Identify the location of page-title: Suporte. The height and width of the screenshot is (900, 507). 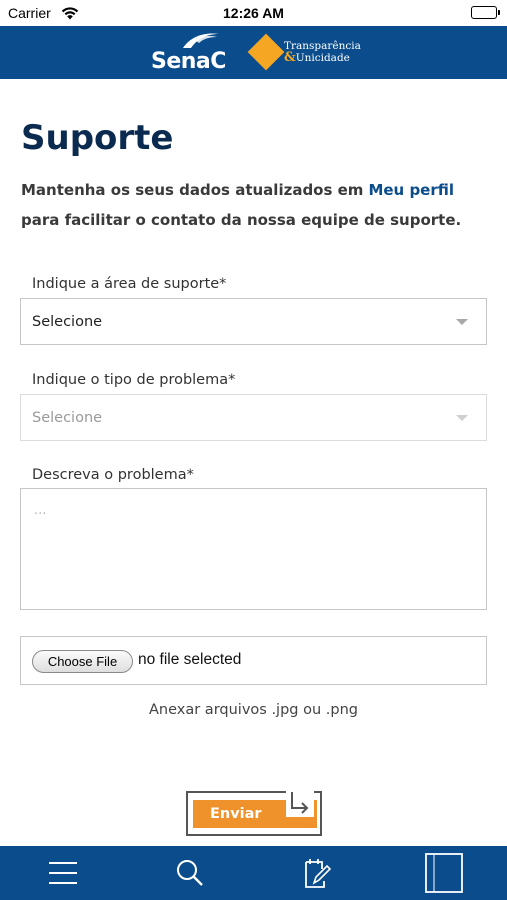
(97, 138).